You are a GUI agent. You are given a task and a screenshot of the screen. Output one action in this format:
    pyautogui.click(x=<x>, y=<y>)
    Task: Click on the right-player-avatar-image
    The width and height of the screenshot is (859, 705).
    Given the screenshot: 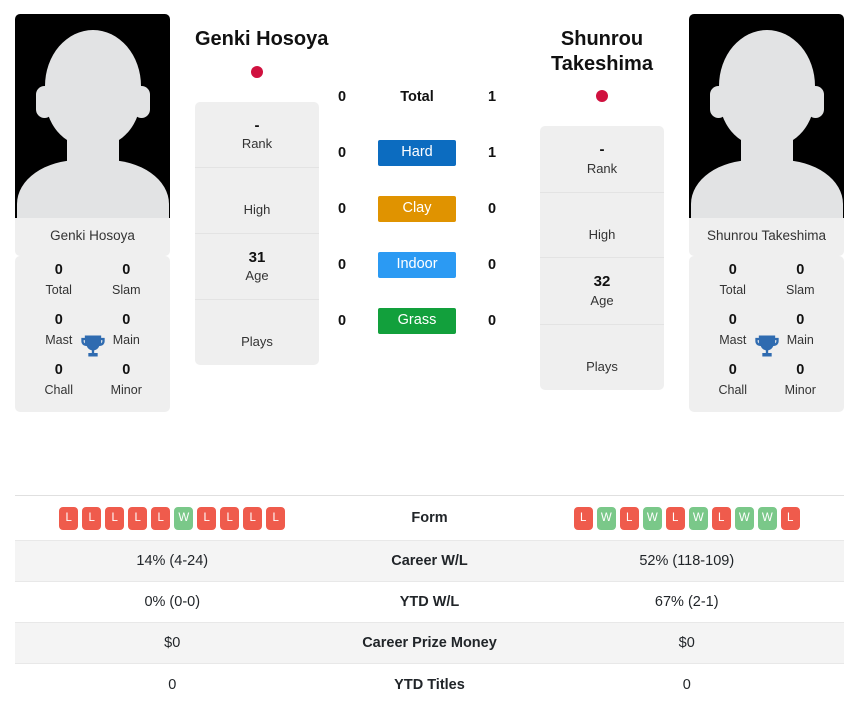 What is the action you would take?
    pyautogui.click(x=766, y=116)
    